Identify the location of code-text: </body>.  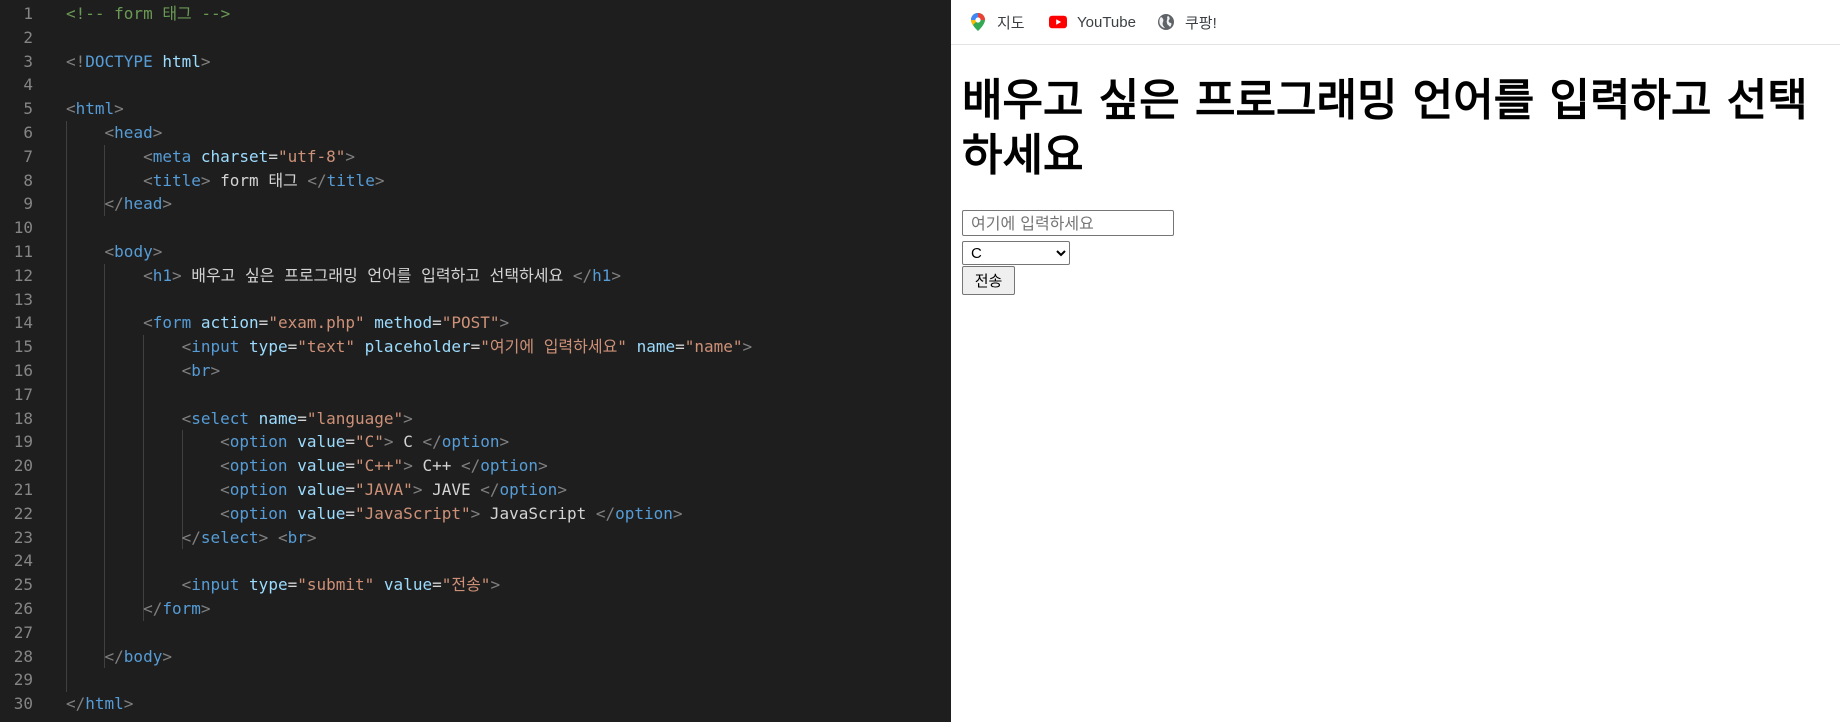
(138, 656).